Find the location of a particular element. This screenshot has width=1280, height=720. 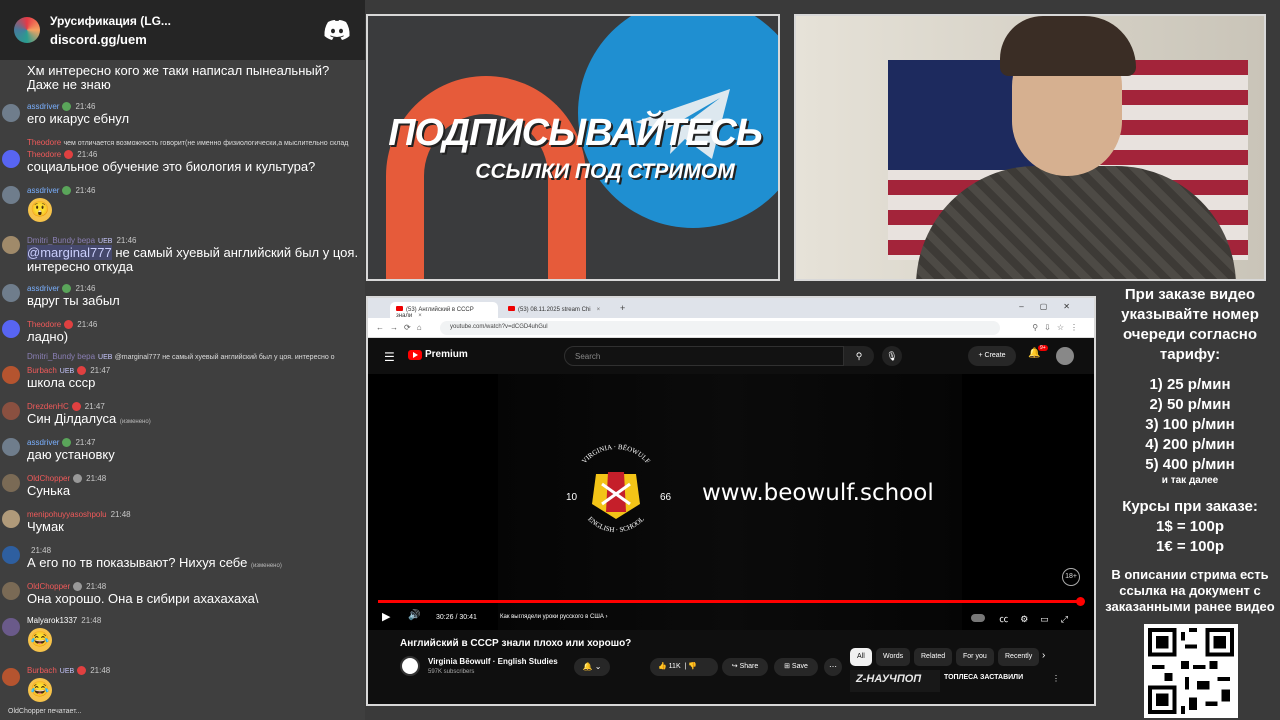

nav-buttons: ←→⟳⌂ is located at coordinates (402, 327).